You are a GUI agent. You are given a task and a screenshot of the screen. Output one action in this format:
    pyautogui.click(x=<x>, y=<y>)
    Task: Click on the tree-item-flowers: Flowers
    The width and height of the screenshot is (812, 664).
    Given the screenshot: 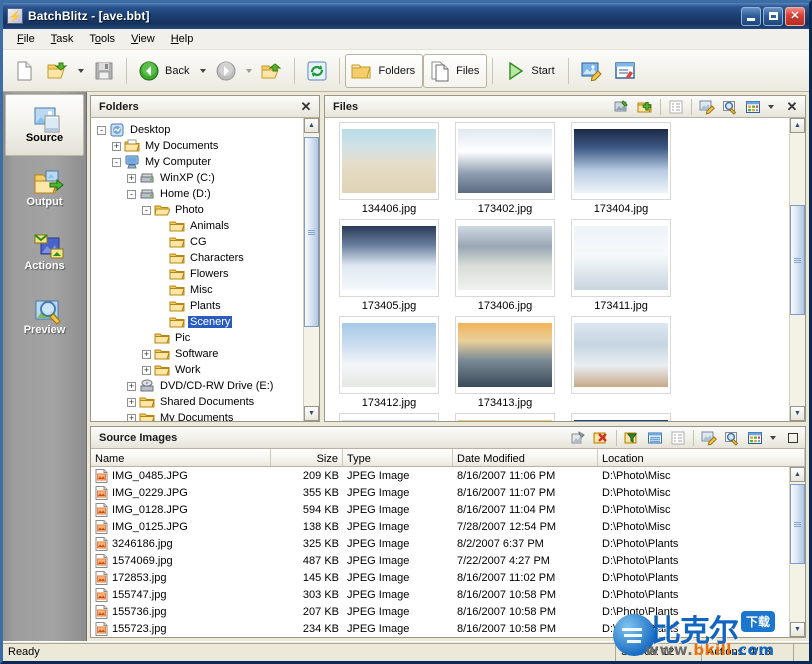 What is the action you would take?
    pyautogui.click(x=199, y=274)
    